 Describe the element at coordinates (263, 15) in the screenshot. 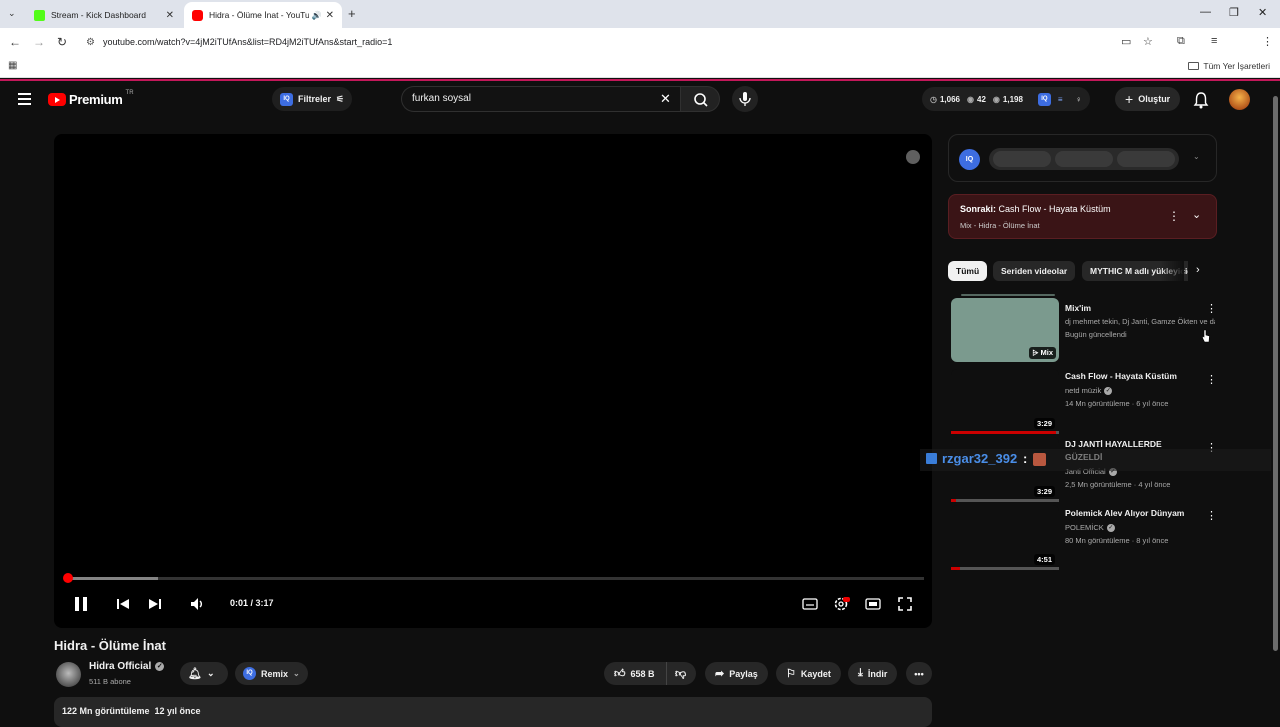

I see `tab-youtube: Hidra - Ölüme İnat - YouTube 🔊 ✕` at that location.